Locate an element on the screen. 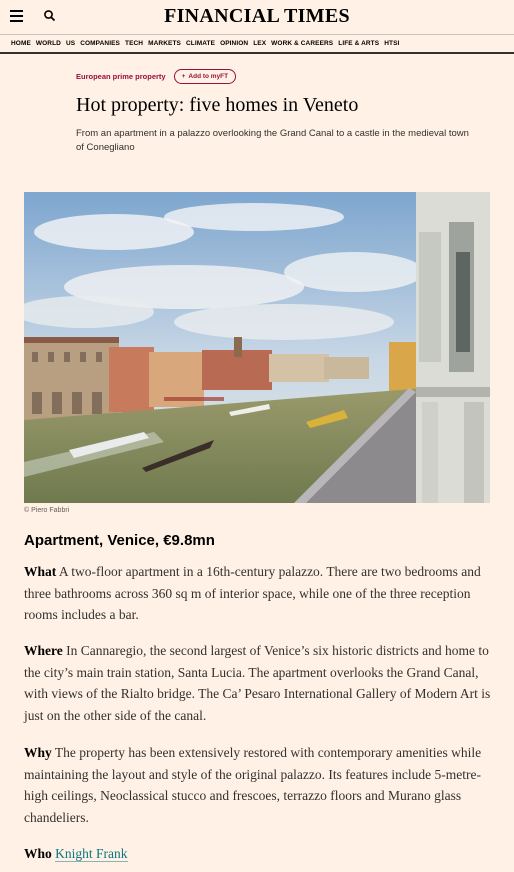 The image size is (514, 872). photo-caption: © Piero Fabbri is located at coordinates (47, 510).